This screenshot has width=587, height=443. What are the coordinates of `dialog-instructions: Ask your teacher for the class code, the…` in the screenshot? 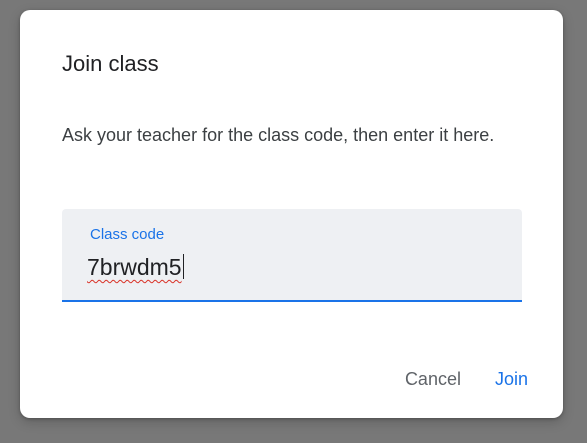 It's located at (278, 135).